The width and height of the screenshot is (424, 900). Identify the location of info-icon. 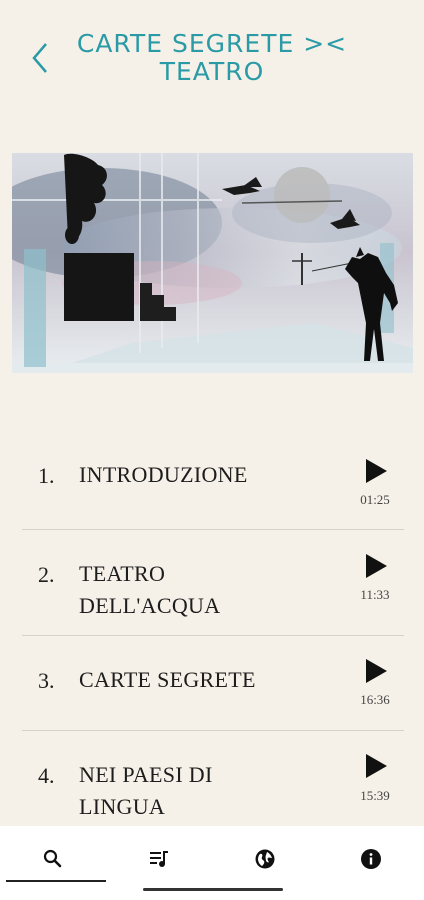
(371, 859).